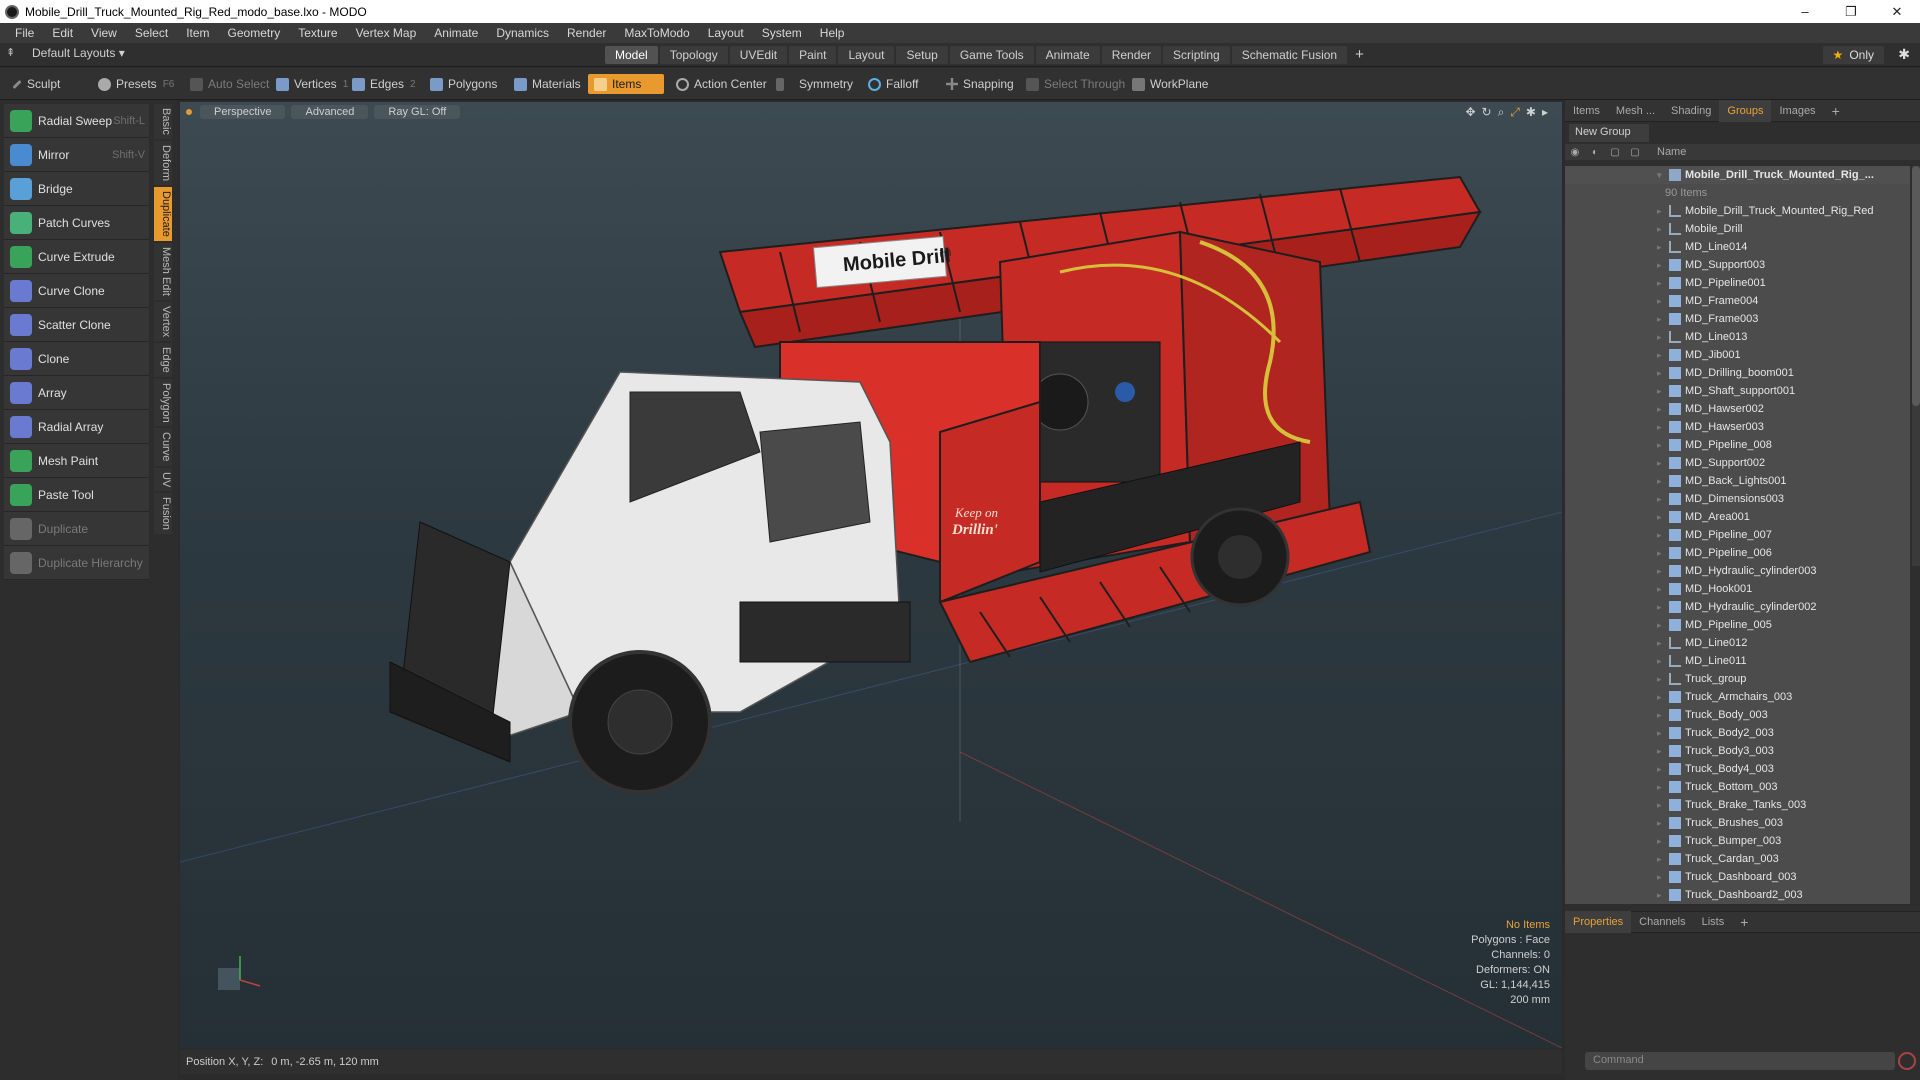  I want to click on tree-item: ▸ MD_Support002, so click(1737, 463).